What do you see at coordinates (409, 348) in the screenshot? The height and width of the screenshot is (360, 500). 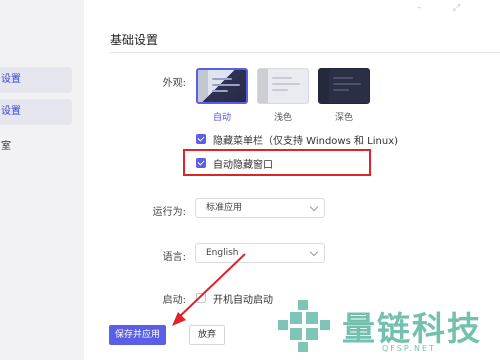 I see `watermark-url: QFSP.NET` at bounding box center [409, 348].